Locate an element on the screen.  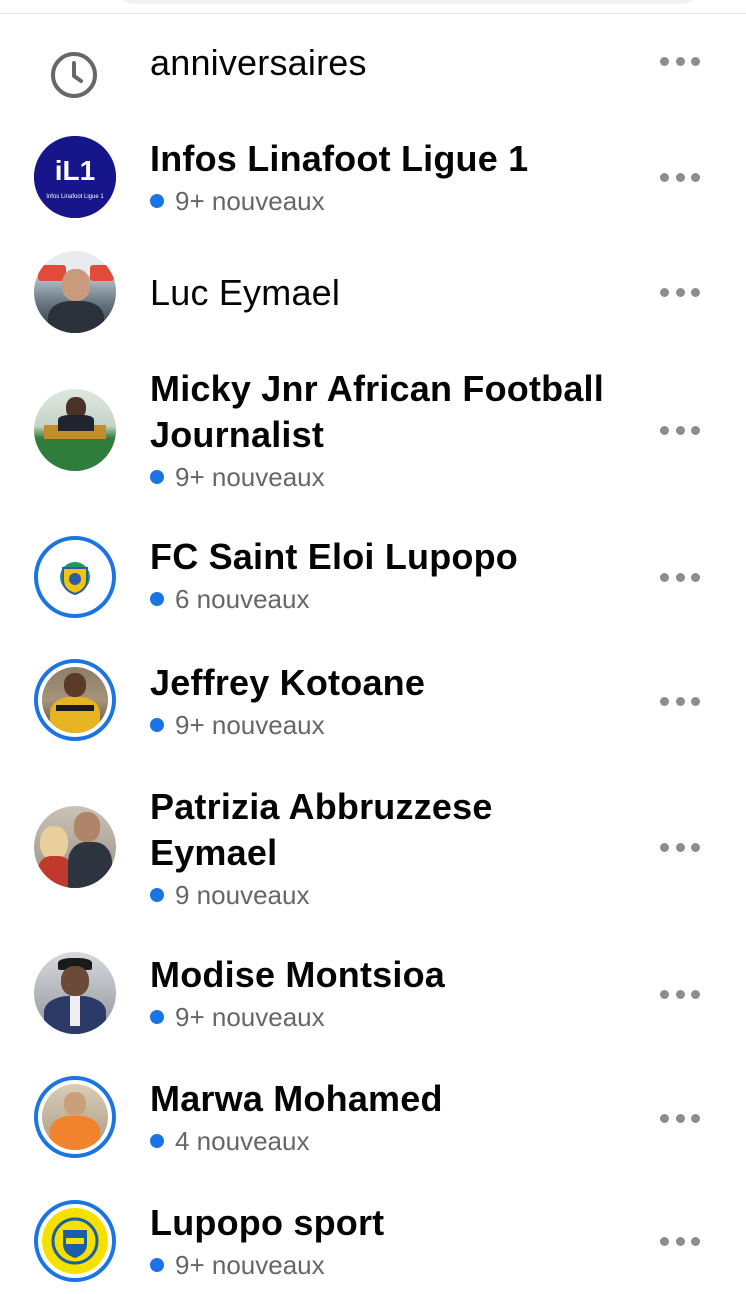
list-item-jeffrey-kotoane: Jeffrey Kotoane 9+ nouveaux is located at coordinates (373, 709).